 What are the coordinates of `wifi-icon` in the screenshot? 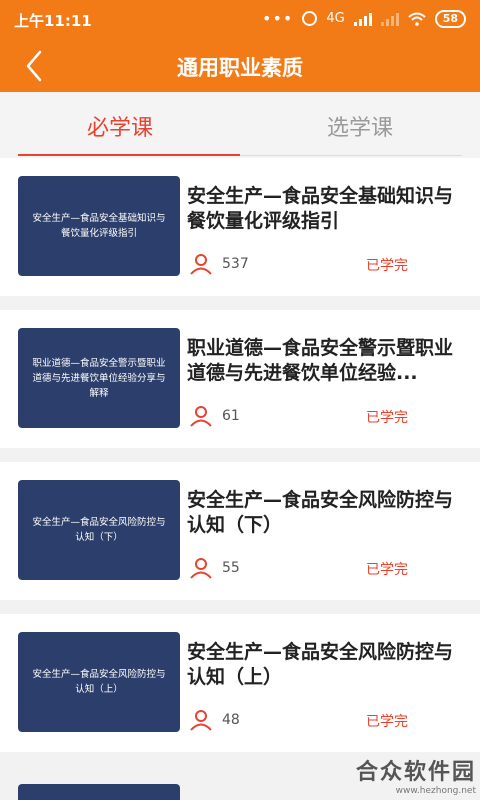 It's located at (417, 19).